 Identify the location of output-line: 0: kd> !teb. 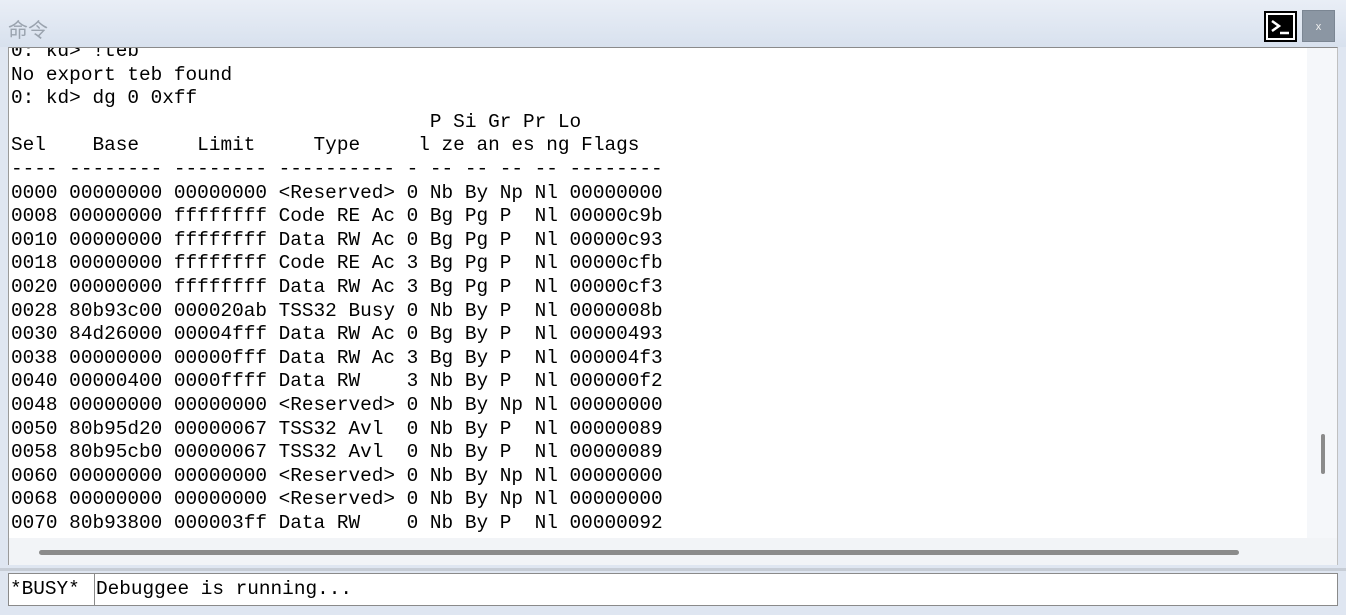
(75, 54).